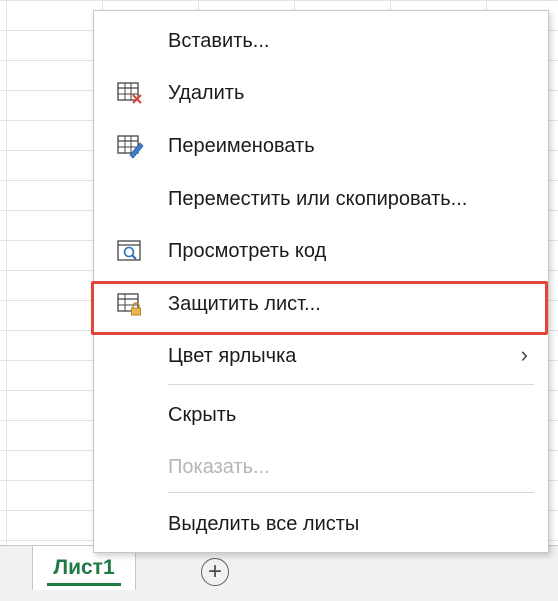  I want to click on menu-item-label: Цвет ярлычка, so click(232, 355).